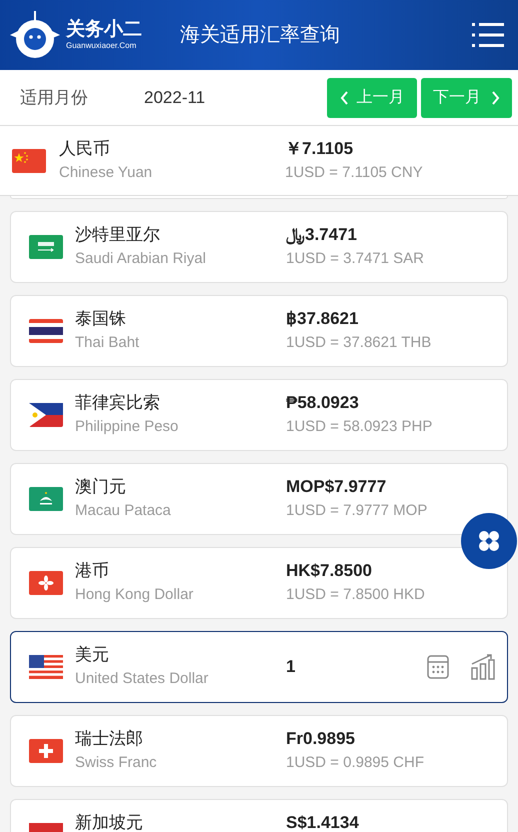 This screenshot has width=518, height=832. Describe the element at coordinates (142, 679) in the screenshot. I see `currency-english-name: United States Dollar` at that location.